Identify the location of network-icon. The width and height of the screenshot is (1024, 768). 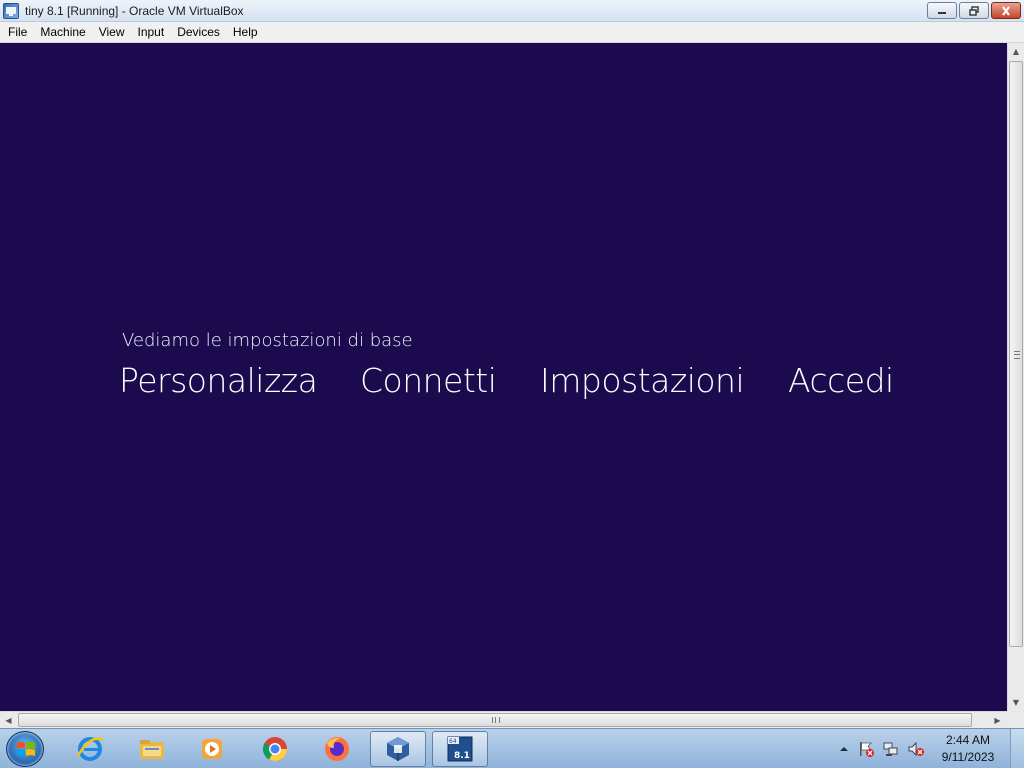
(891, 749).